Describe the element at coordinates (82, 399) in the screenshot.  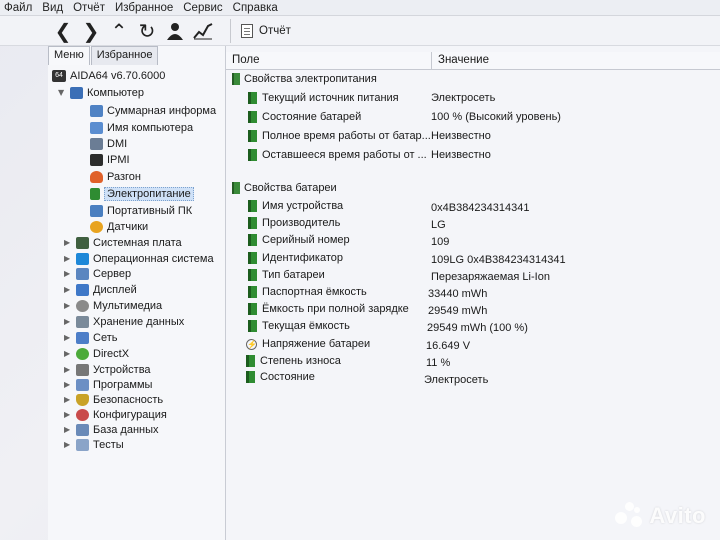
I see `shield-icon` at that location.